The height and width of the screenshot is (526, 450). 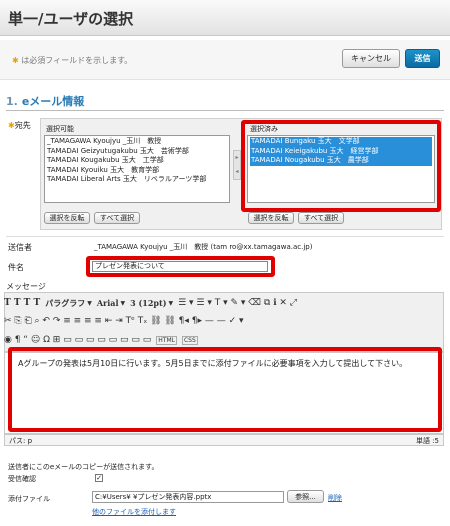 What do you see at coordinates (189, 340) in the screenshot?
I see `css-button: CSS` at bounding box center [189, 340].